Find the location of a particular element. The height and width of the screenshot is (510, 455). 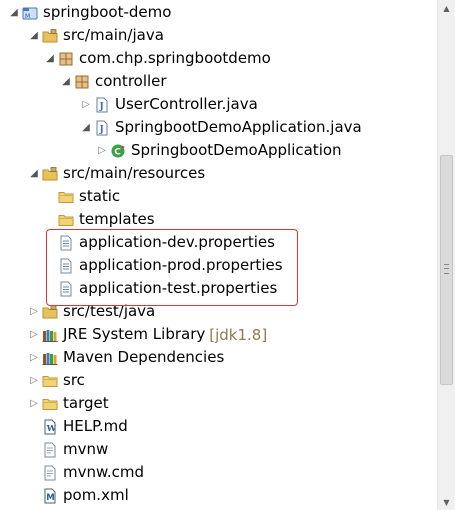

tree-item: application-prod.properties is located at coordinates (218, 265).